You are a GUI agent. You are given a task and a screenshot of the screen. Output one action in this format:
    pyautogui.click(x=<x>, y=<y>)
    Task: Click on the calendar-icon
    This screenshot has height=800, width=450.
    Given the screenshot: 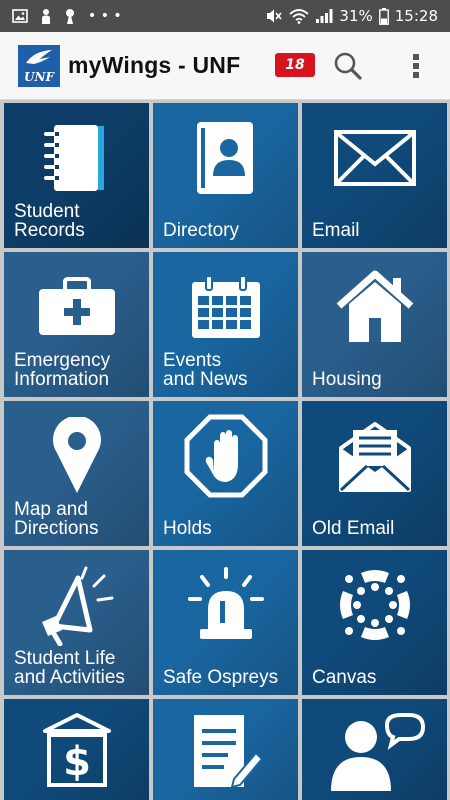 What is the action you would take?
    pyautogui.click(x=225, y=307)
    